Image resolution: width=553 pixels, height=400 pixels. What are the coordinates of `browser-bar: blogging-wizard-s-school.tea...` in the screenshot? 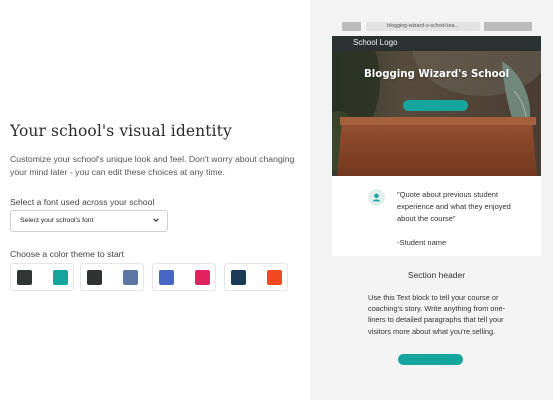 It's located at (431, 18).